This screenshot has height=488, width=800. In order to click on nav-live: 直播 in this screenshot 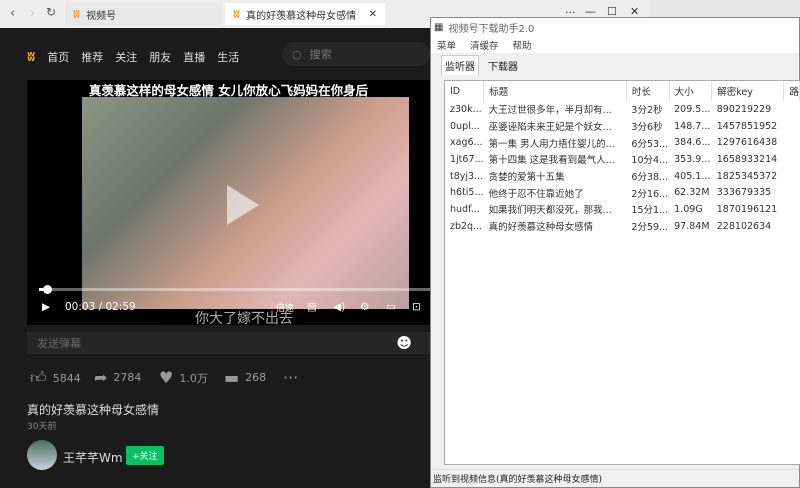, I will do `click(194, 57)`.